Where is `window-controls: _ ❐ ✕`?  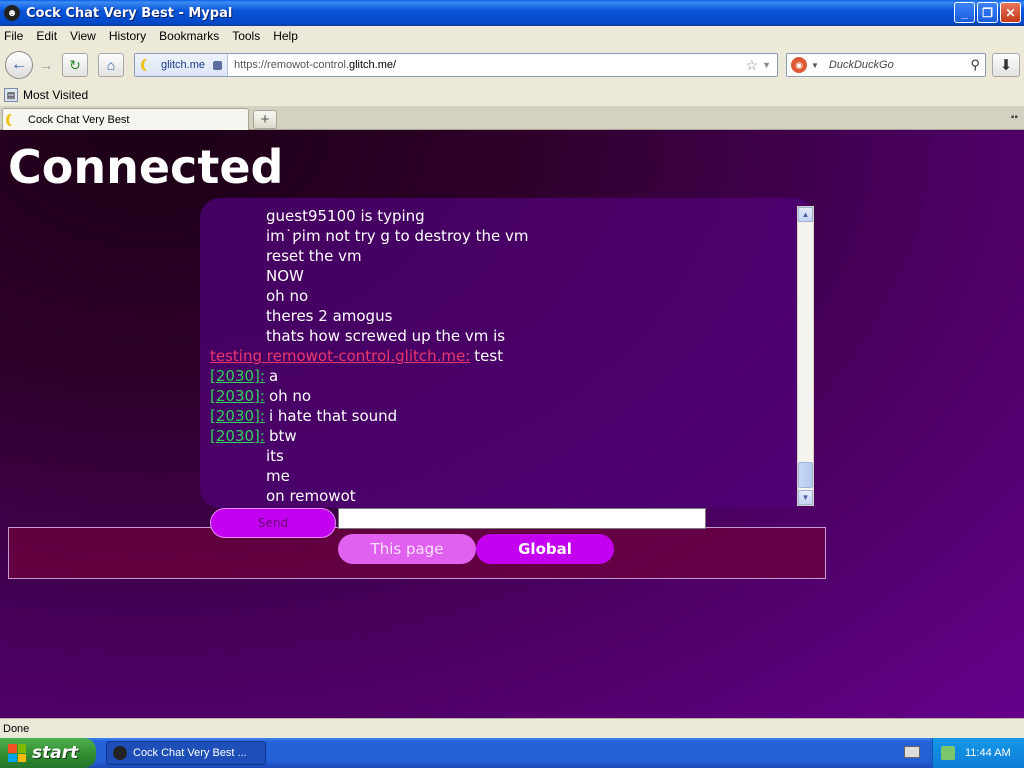 window-controls: _ ❐ ✕ is located at coordinates (987, 12).